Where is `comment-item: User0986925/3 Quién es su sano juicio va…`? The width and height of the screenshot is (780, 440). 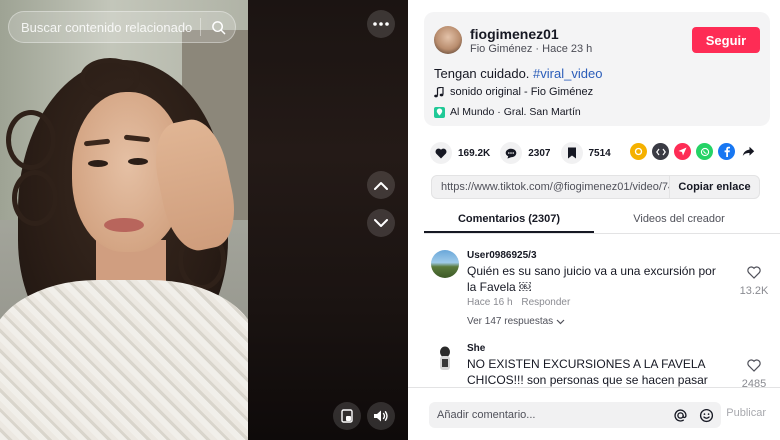 comment-item: User0986925/3 Quién es su sano juicio va… is located at coordinates (601, 292).